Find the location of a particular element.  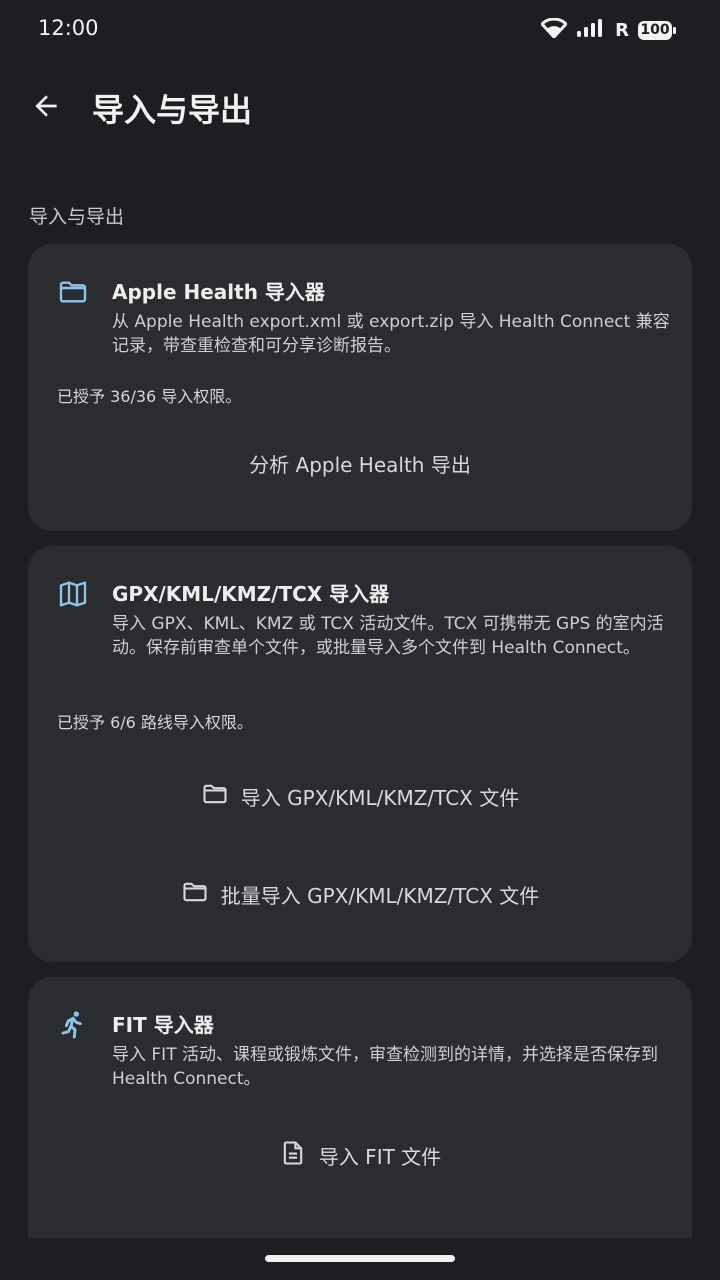

permission-status: 已授予 6/6 路线导入权限。 is located at coordinates (155, 722).